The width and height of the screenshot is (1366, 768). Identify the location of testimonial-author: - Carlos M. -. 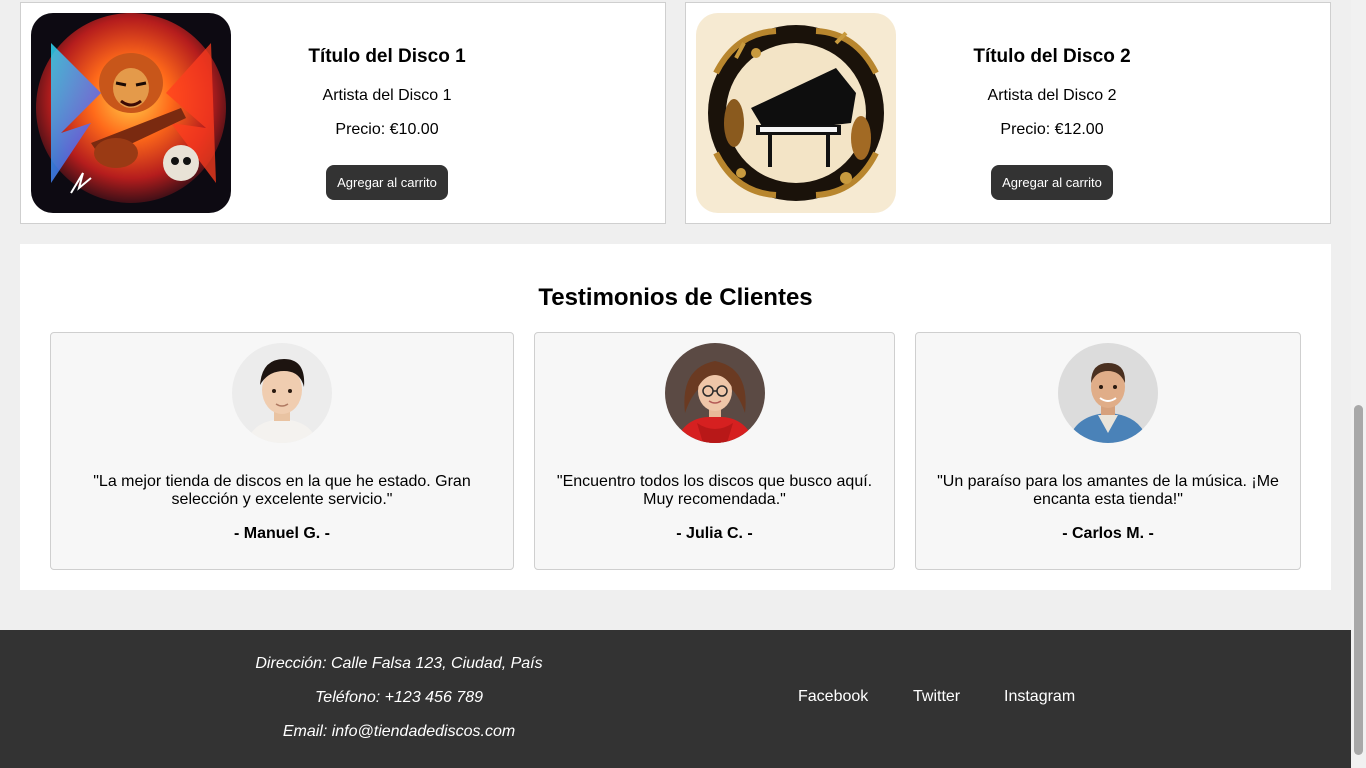
(1108, 533).